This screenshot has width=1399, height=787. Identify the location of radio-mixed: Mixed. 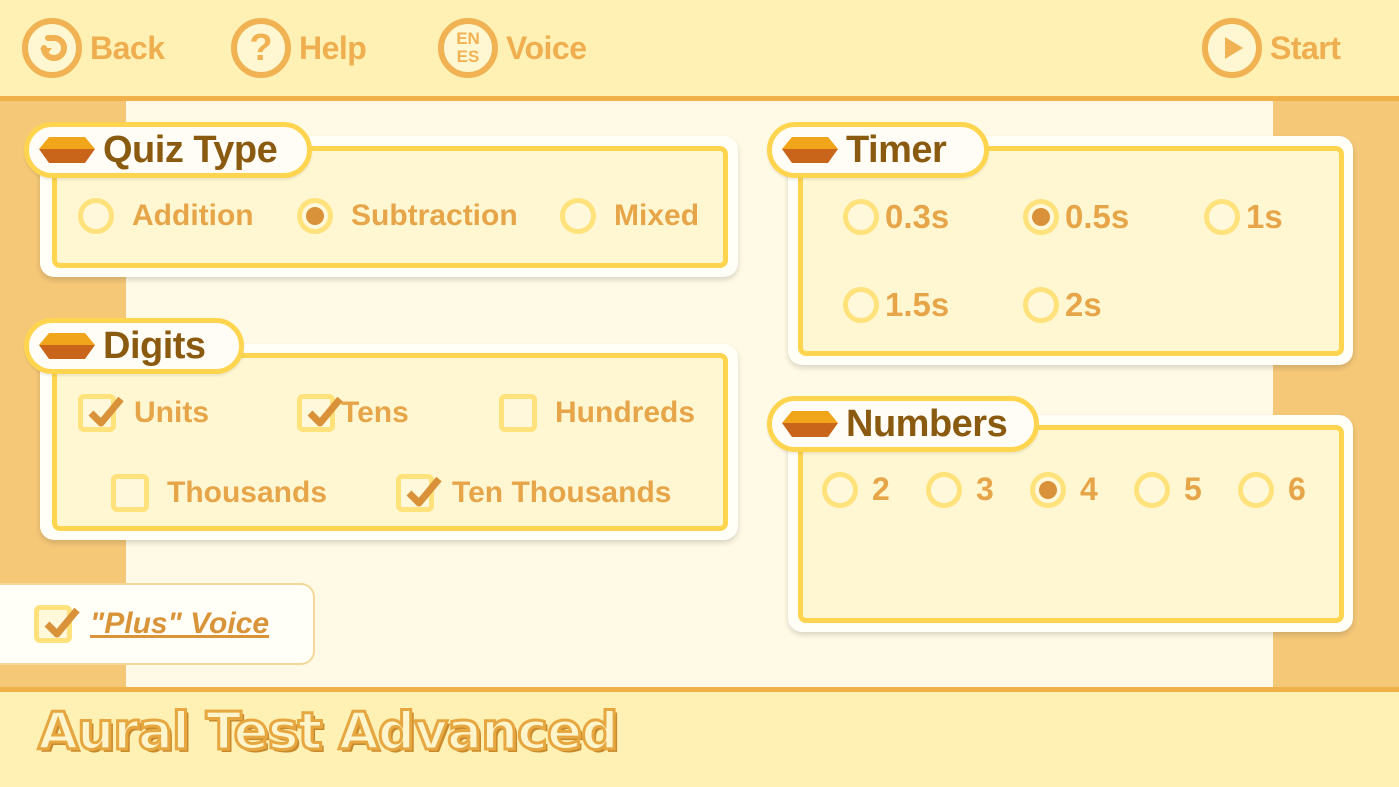
(629, 216).